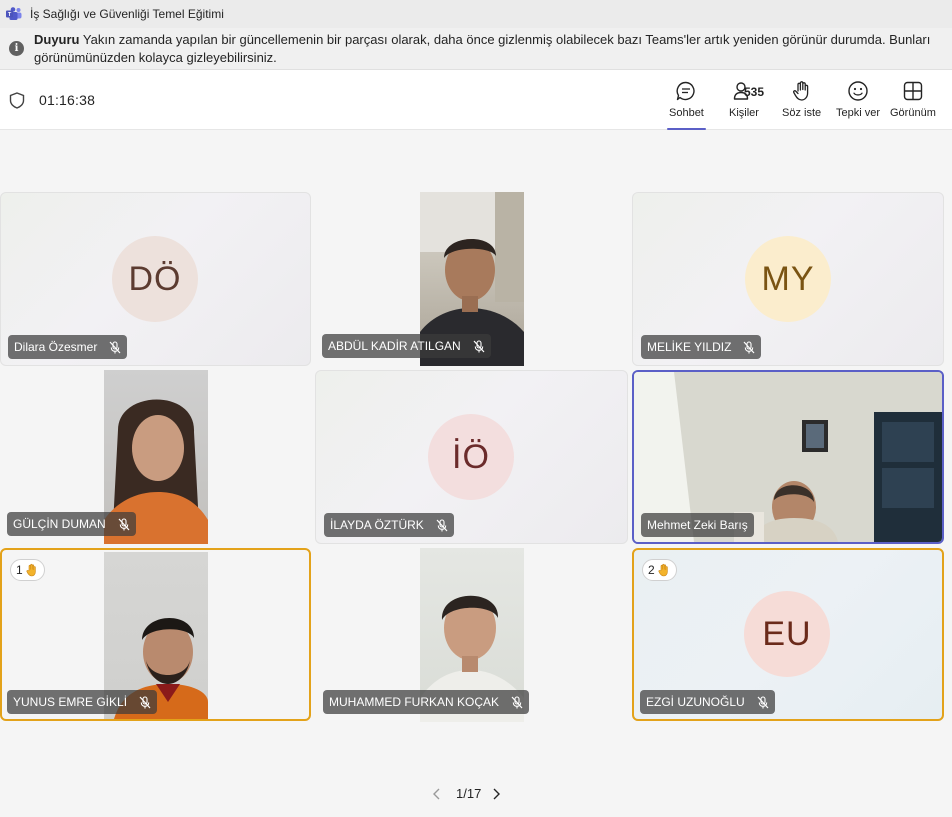 Image resolution: width=952 pixels, height=817 pixels. I want to click on participant-name: MUHAMMED FURKAN KOÇAK, so click(414, 702).